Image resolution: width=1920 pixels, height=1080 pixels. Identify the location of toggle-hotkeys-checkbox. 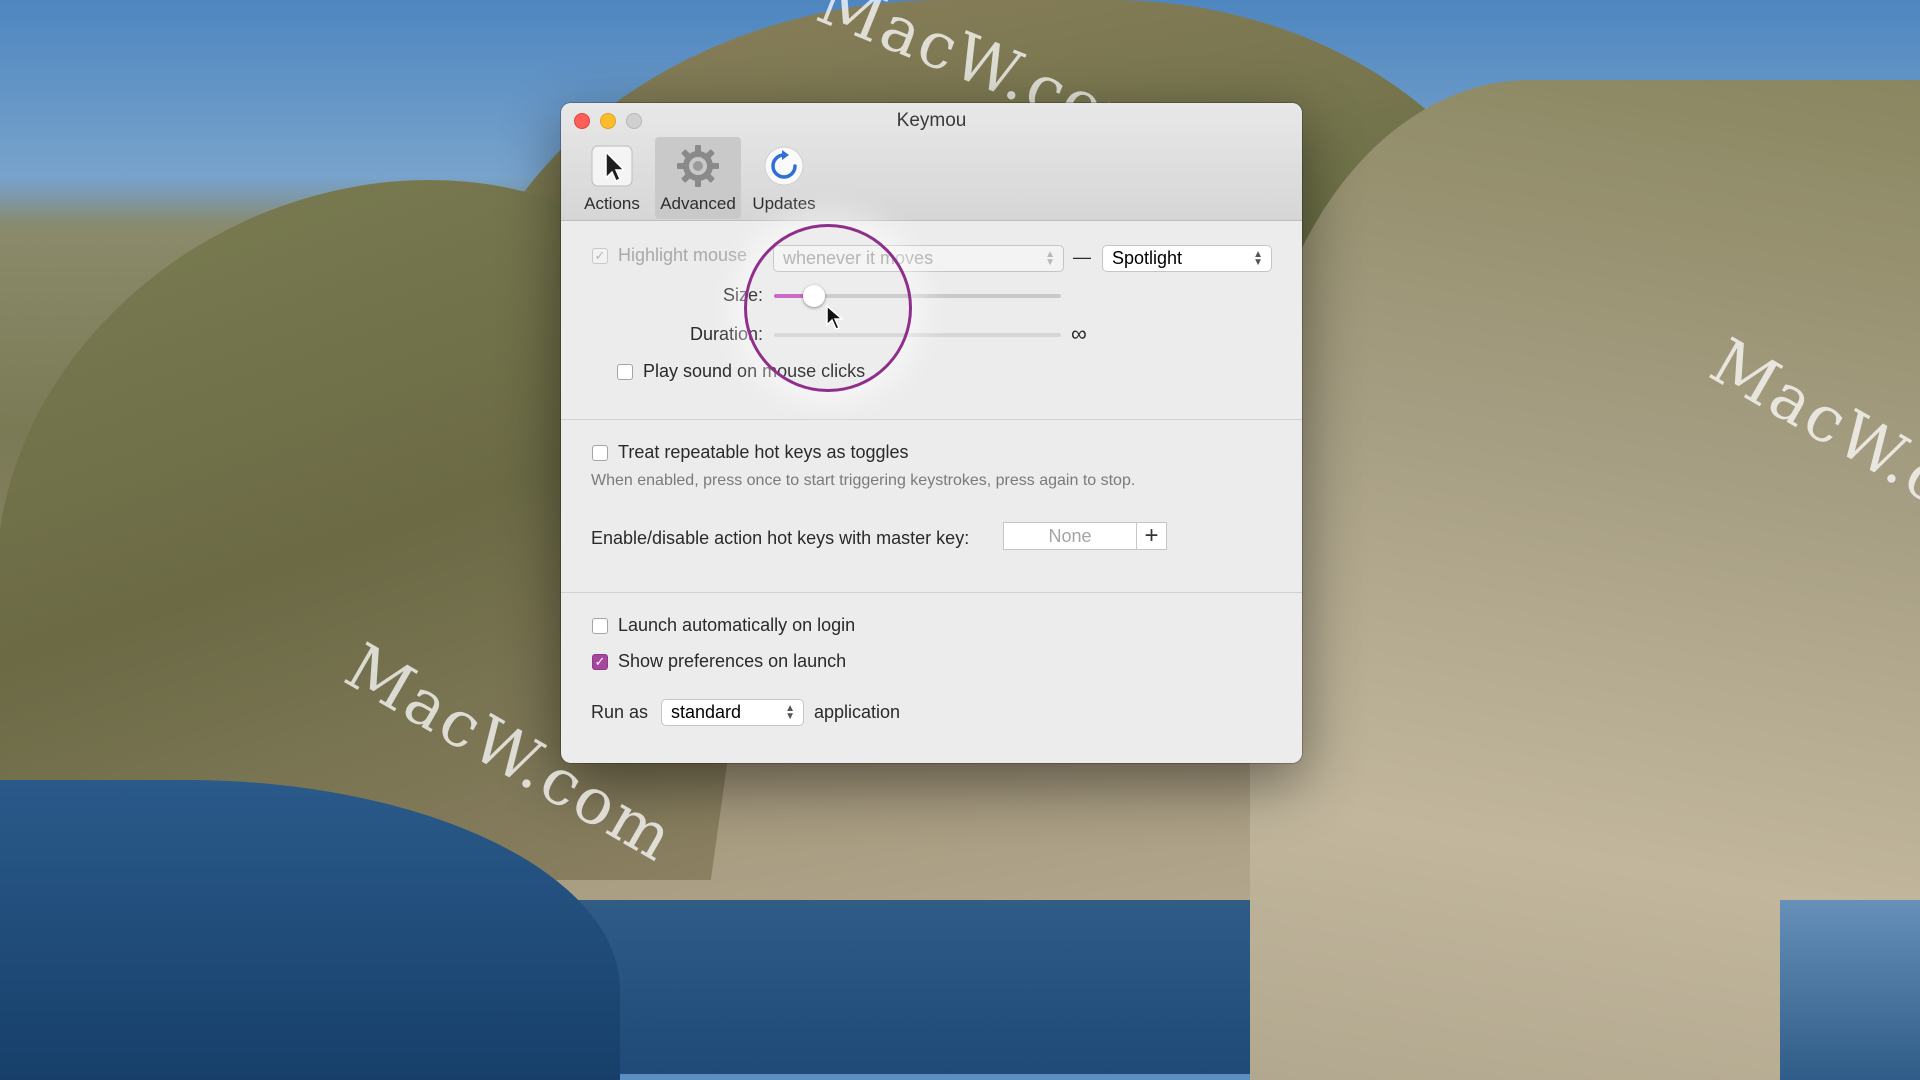
(600, 452).